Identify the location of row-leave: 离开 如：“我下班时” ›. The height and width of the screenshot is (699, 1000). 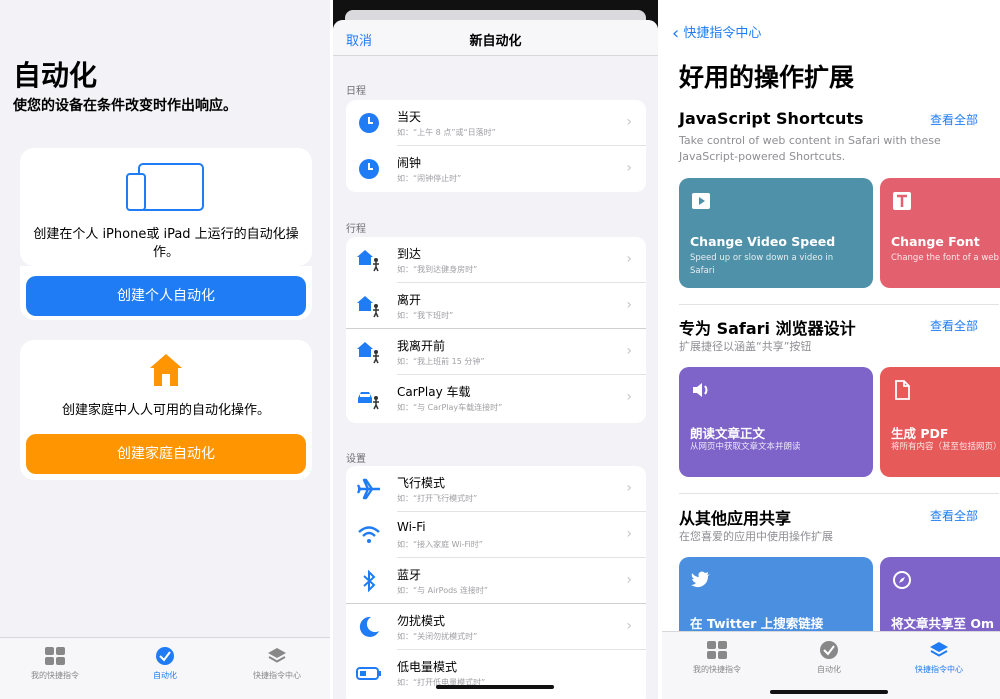
(496, 306).